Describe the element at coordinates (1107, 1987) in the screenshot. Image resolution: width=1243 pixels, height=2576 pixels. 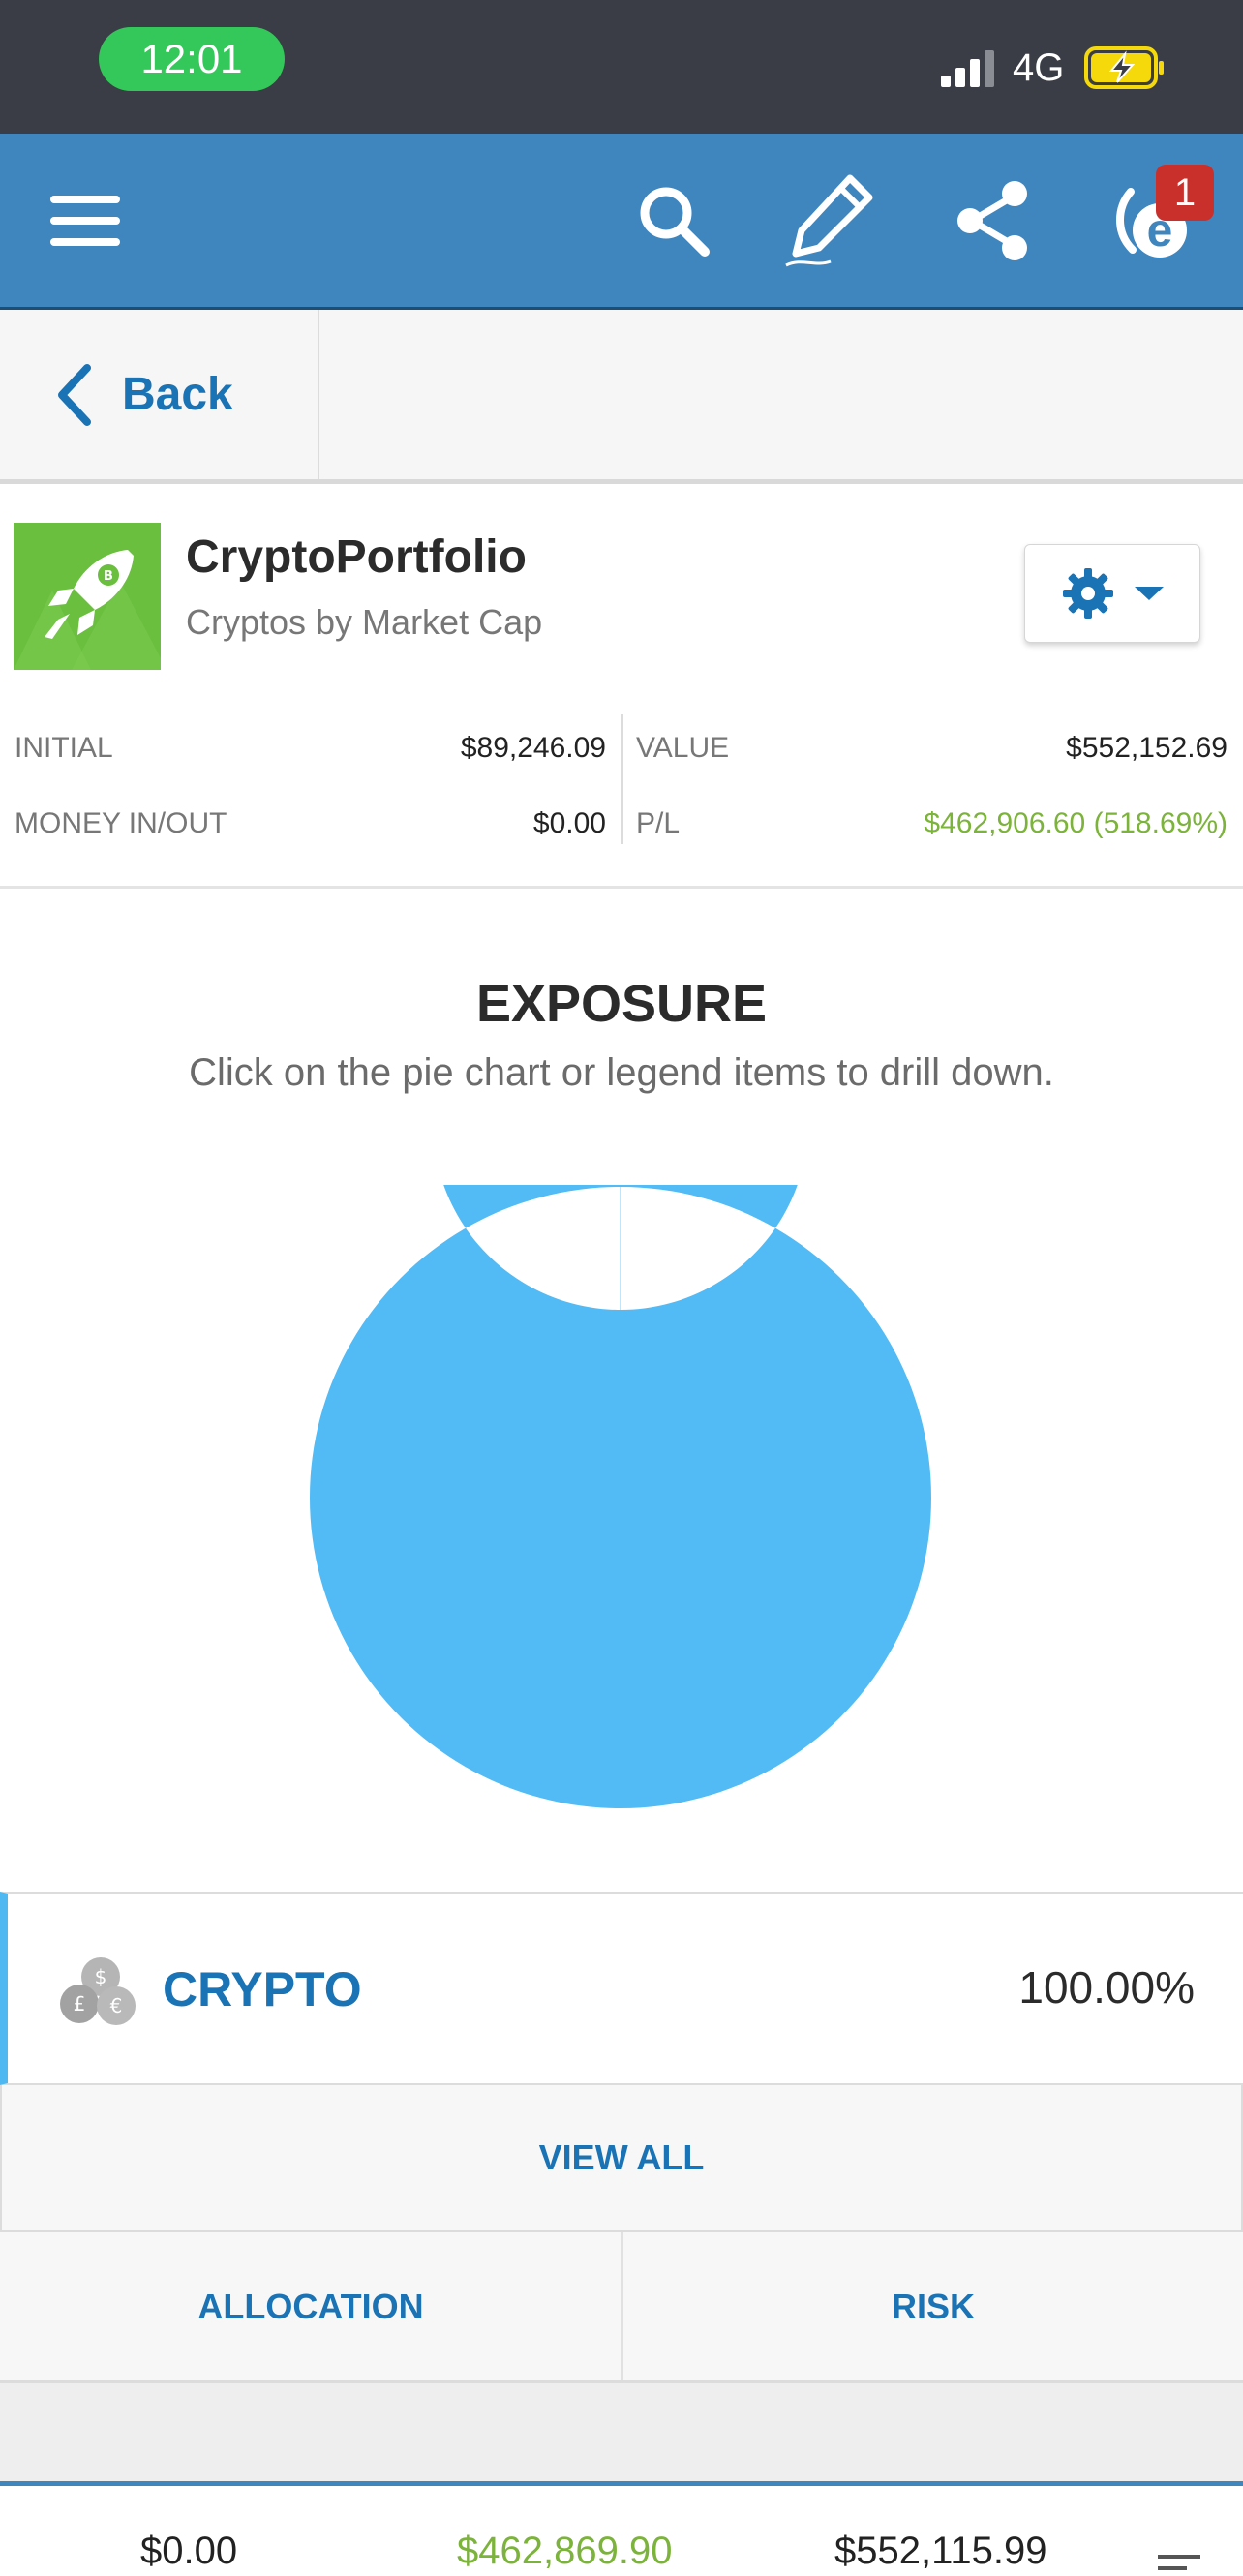
I see `legend-value: 100.00%` at that location.